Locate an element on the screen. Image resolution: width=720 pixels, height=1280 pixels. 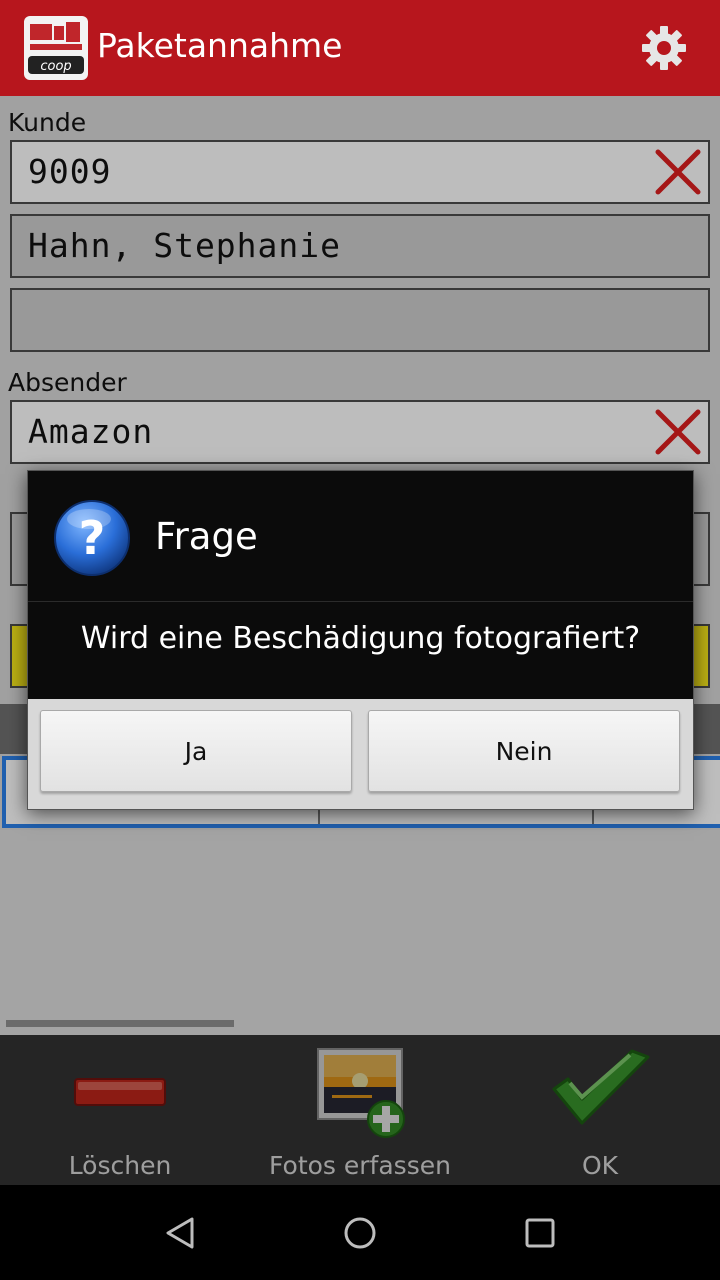
dialog-message: Wird eine Beschädigung fotografiert? is located at coordinates (360, 638).